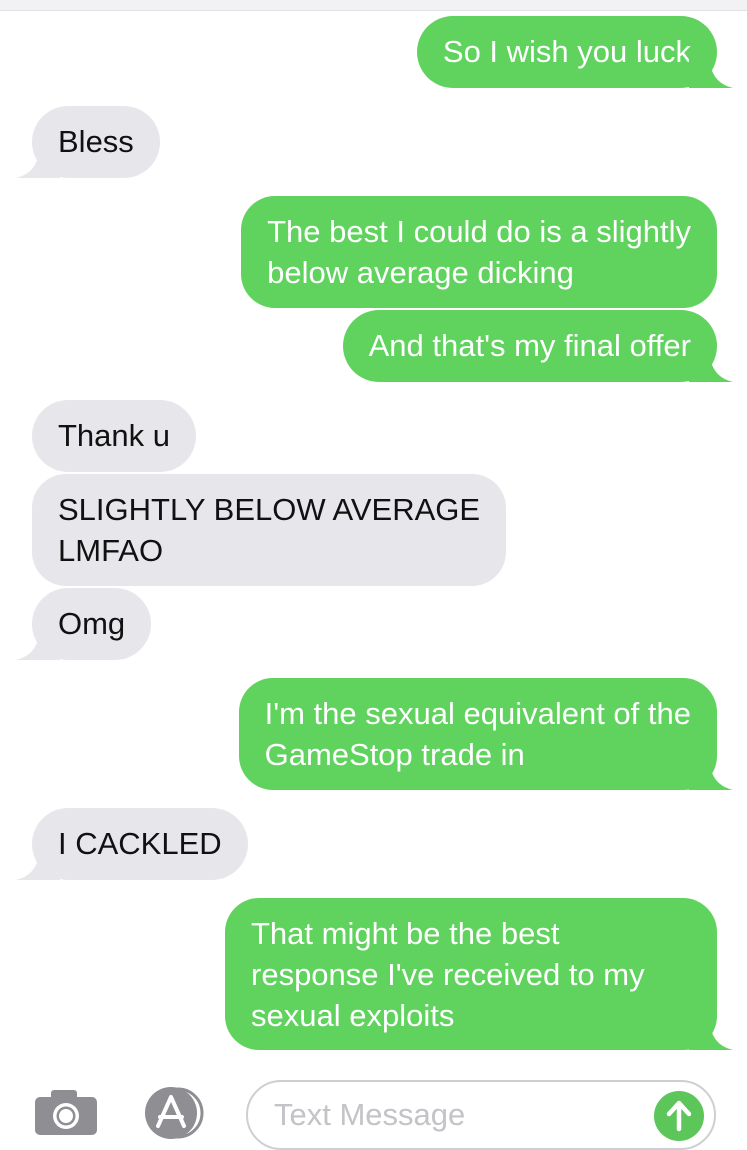 The width and height of the screenshot is (747, 1150). Describe the element at coordinates (420, 272) in the screenshot. I see `message-text-line: below average dicking` at that location.